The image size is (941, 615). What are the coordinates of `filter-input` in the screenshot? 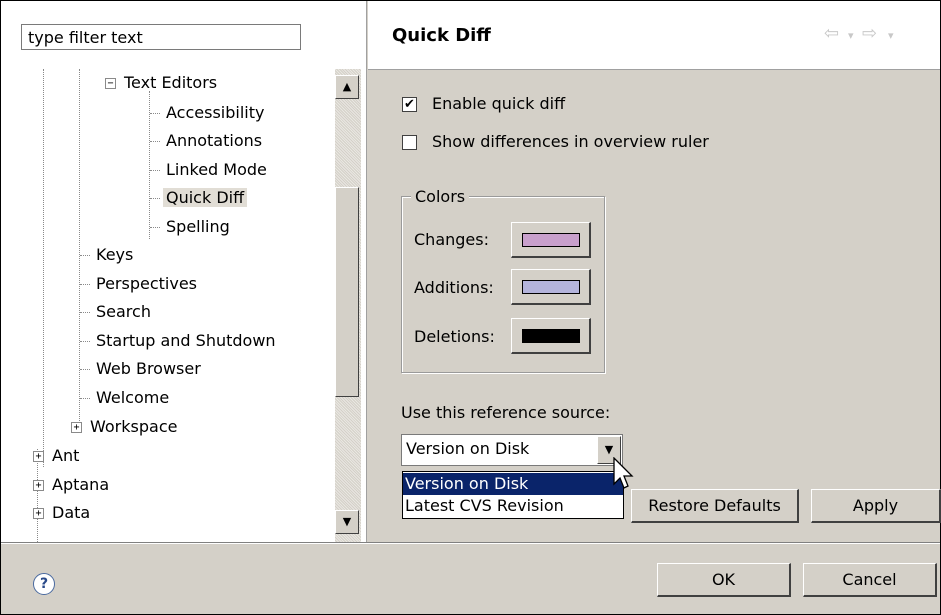 It's located at (161, 37).